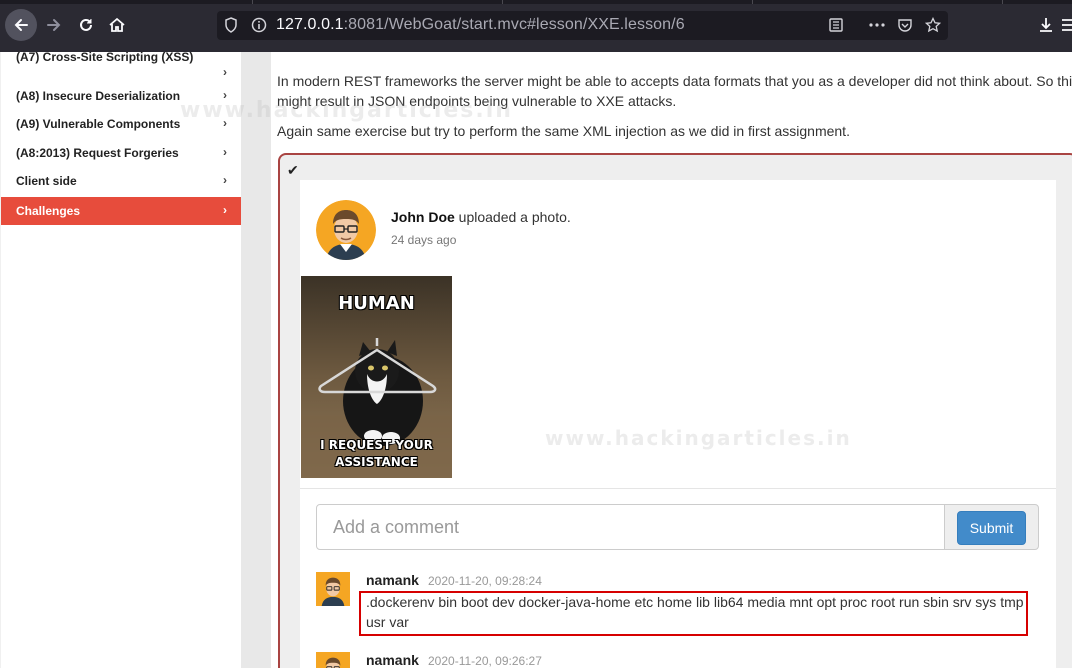  I want to click on sidebar-item-challenges: Challenges ›, so click(121, 211).